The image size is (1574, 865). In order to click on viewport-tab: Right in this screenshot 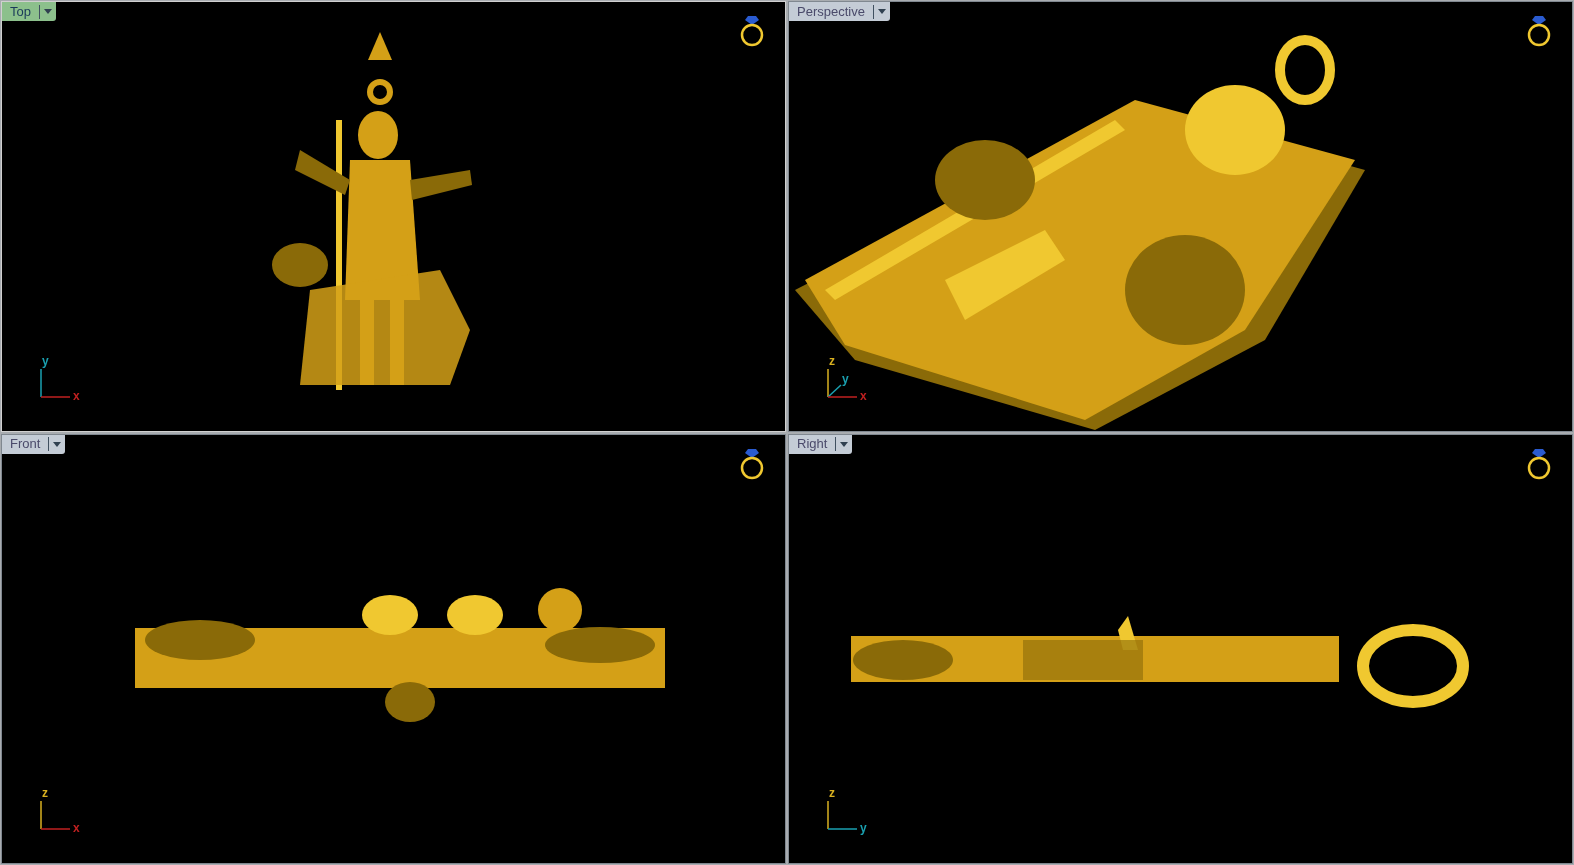, I will do `click(821, 444)`.